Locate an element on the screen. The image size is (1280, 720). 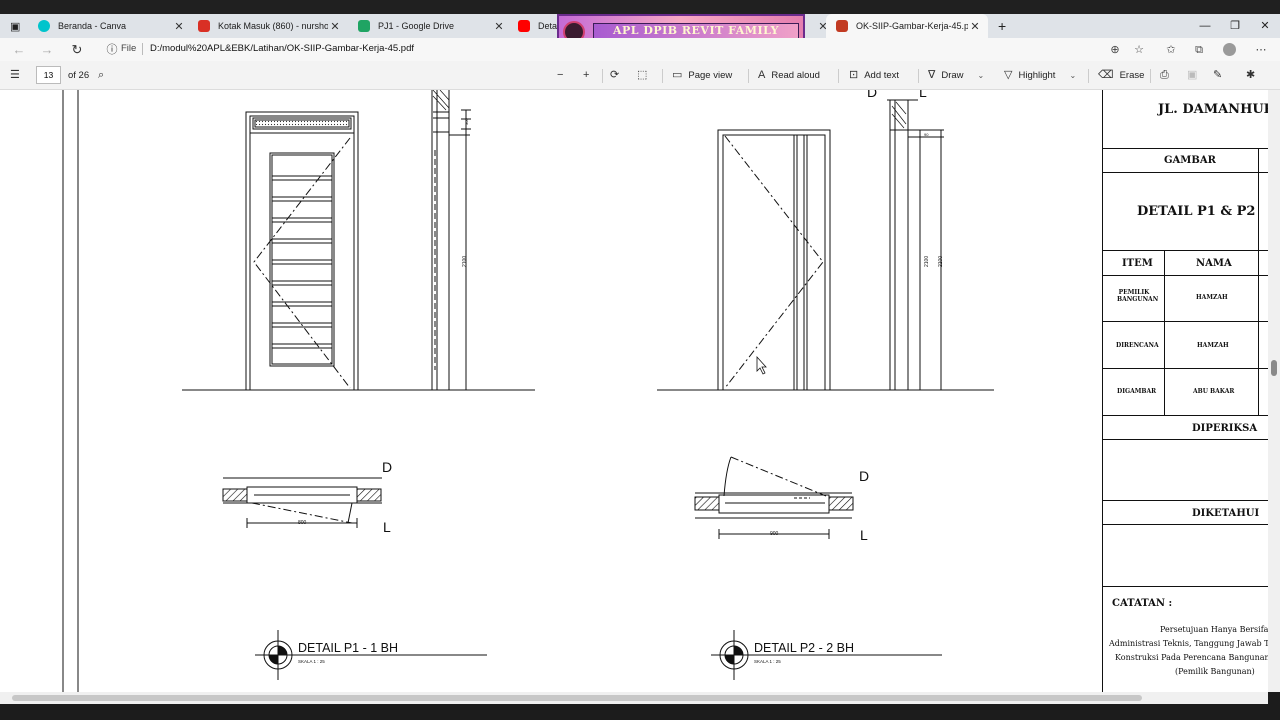
tab-youtube: Detail is located at coordinates (533, 26).